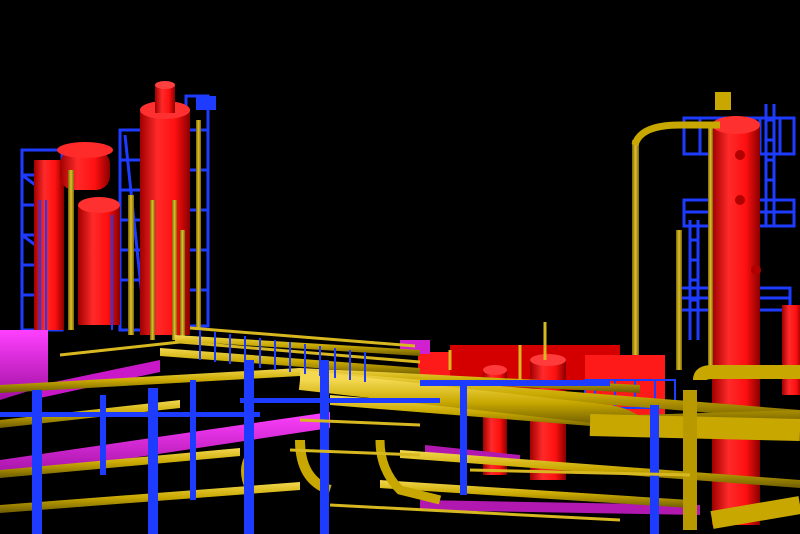 This screenshot has width=800, height=534. What do you see at coordinates (736, 320) in the screenshot?
I see `right-tall-column` at bounding box center [736, 320].